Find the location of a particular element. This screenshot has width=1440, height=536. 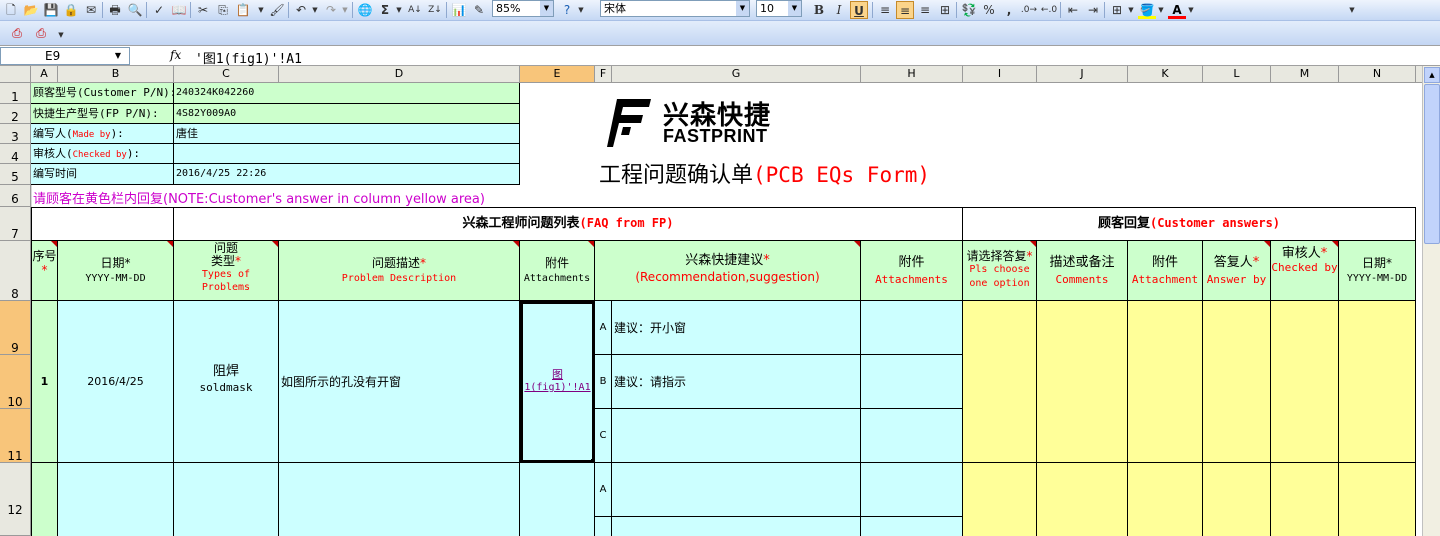

align-right-icon: ≡ is located at coordinates (925, 10).